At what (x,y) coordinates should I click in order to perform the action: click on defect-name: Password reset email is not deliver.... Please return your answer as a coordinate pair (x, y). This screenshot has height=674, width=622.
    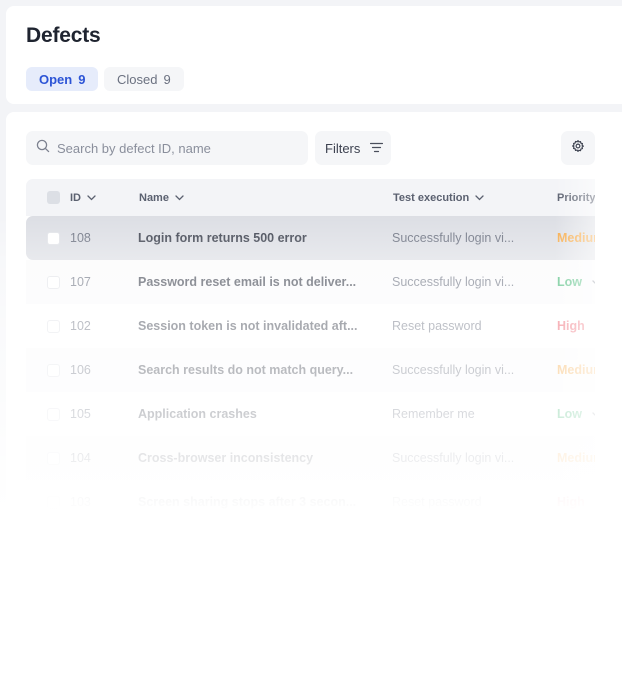
    Looking at the image, I should click on (247, 282).